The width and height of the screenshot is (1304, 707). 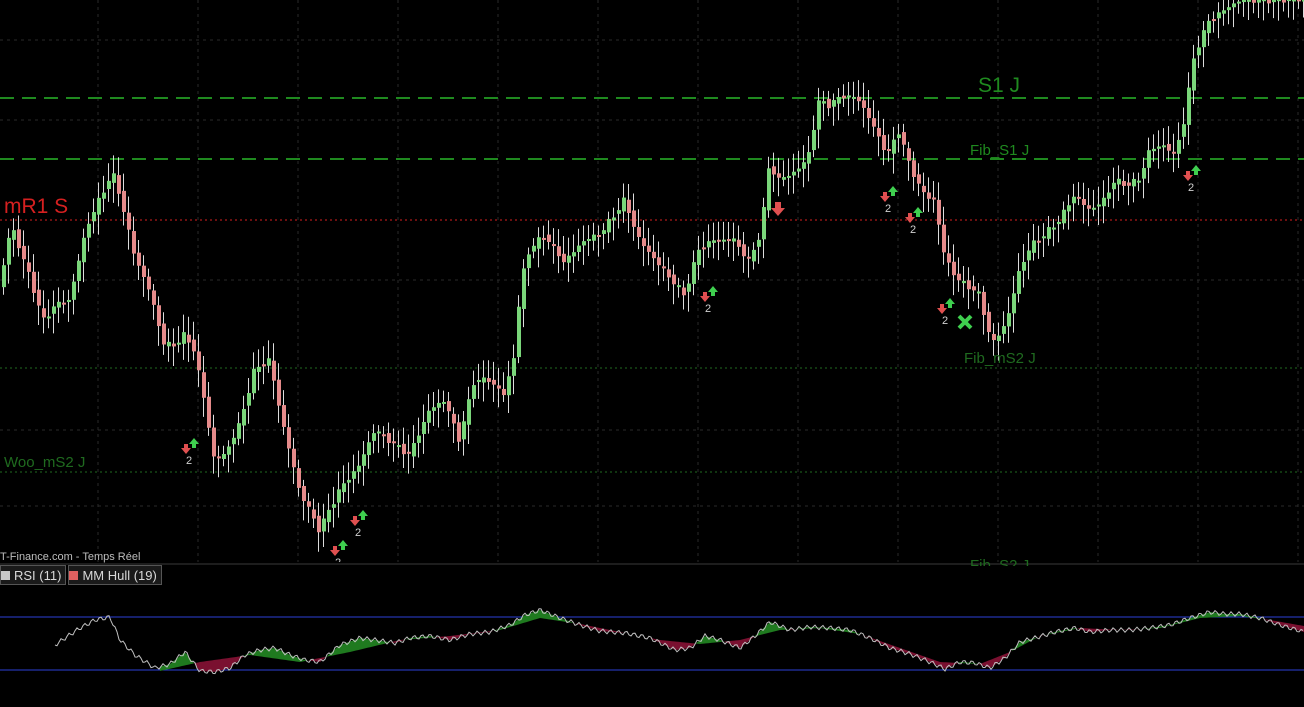 I want to click on sell-arrow-icon, so click(x=778, y=209).